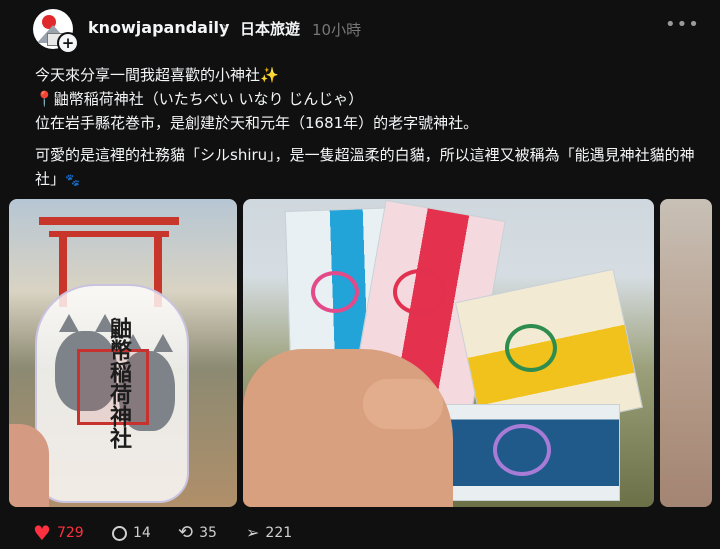 The image size is (720, 549). What do you see at coordinates (337, 30) in the screenshot?
I see `post-time: 10小時` at bounding box center [337, 30].